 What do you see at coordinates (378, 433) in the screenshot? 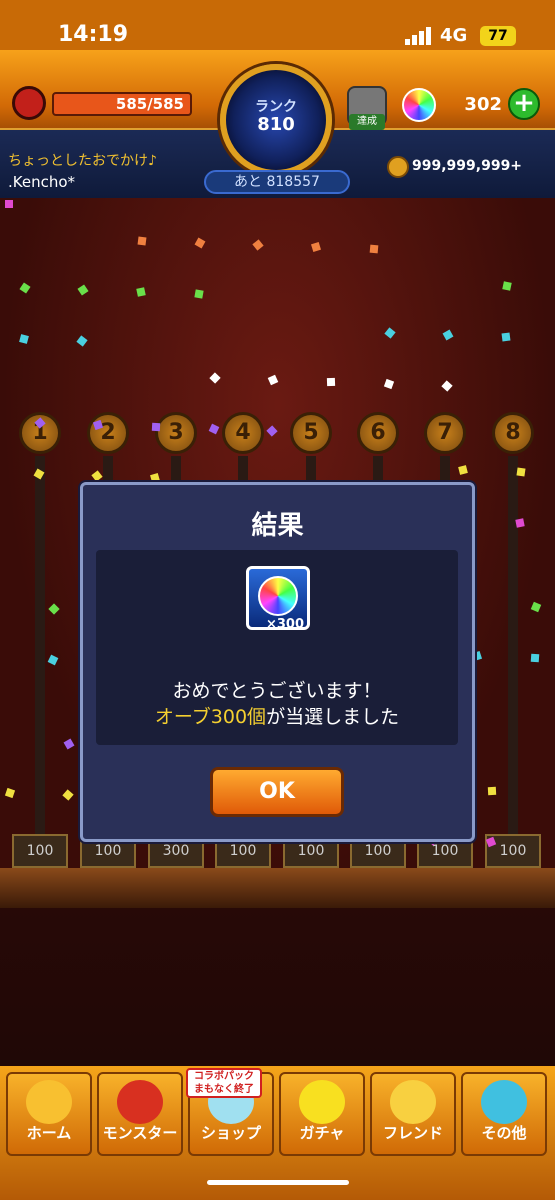
I see `slot-number-6: 6` at bounding box center [378, 433].